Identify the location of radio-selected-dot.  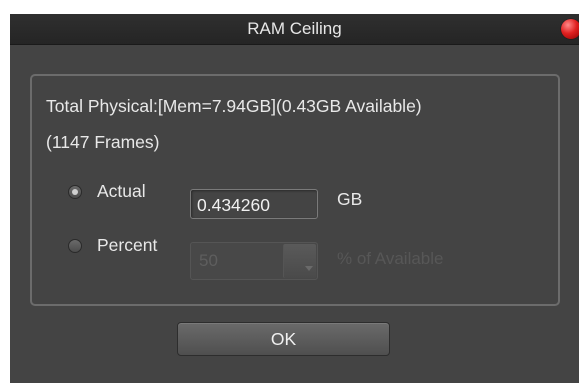
(75, 192).